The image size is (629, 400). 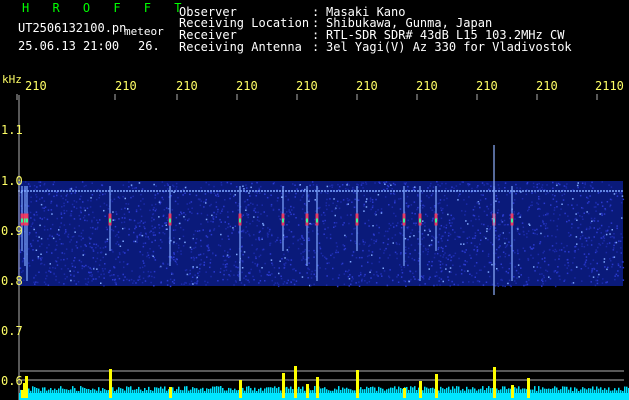 I want to click on time-tick-3: 210, so click(x=247, y=86).